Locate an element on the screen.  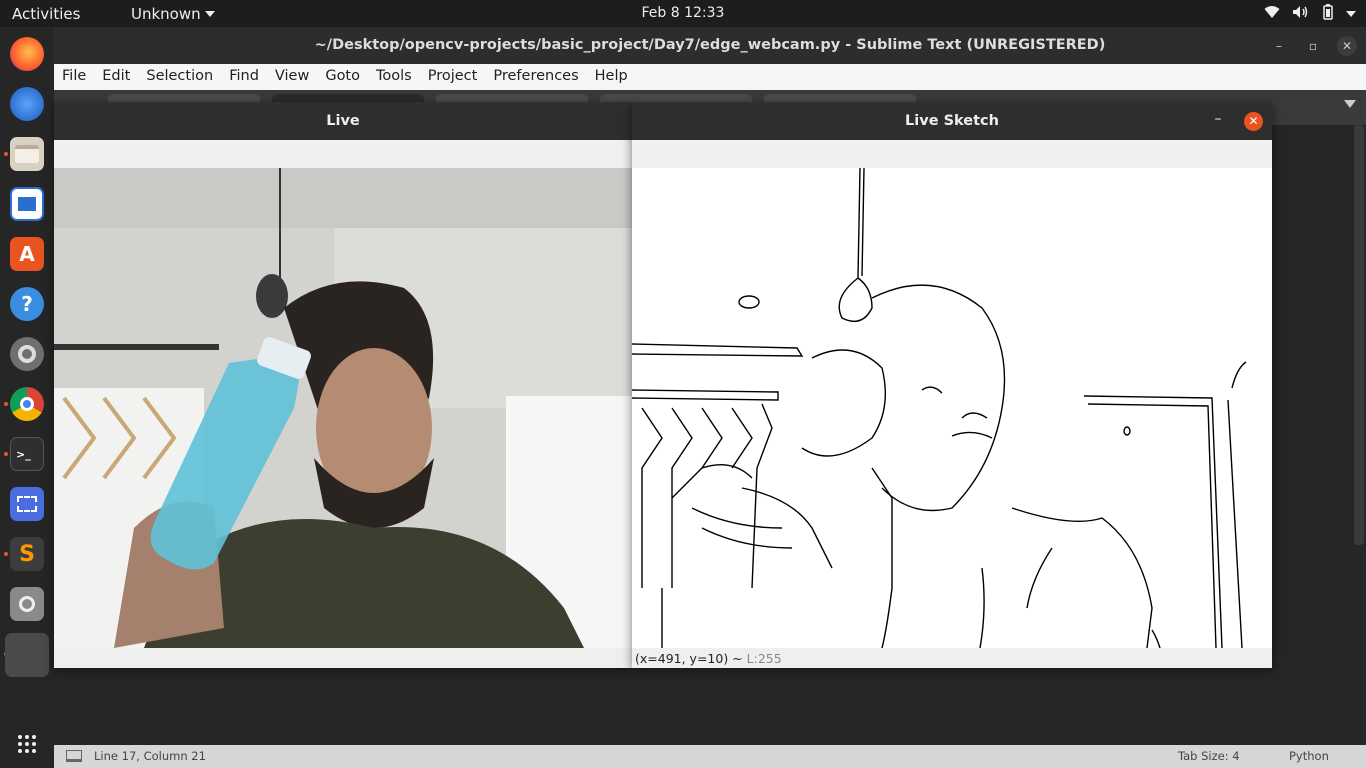
live-window-title: Live is located at coordinates (343, 121).